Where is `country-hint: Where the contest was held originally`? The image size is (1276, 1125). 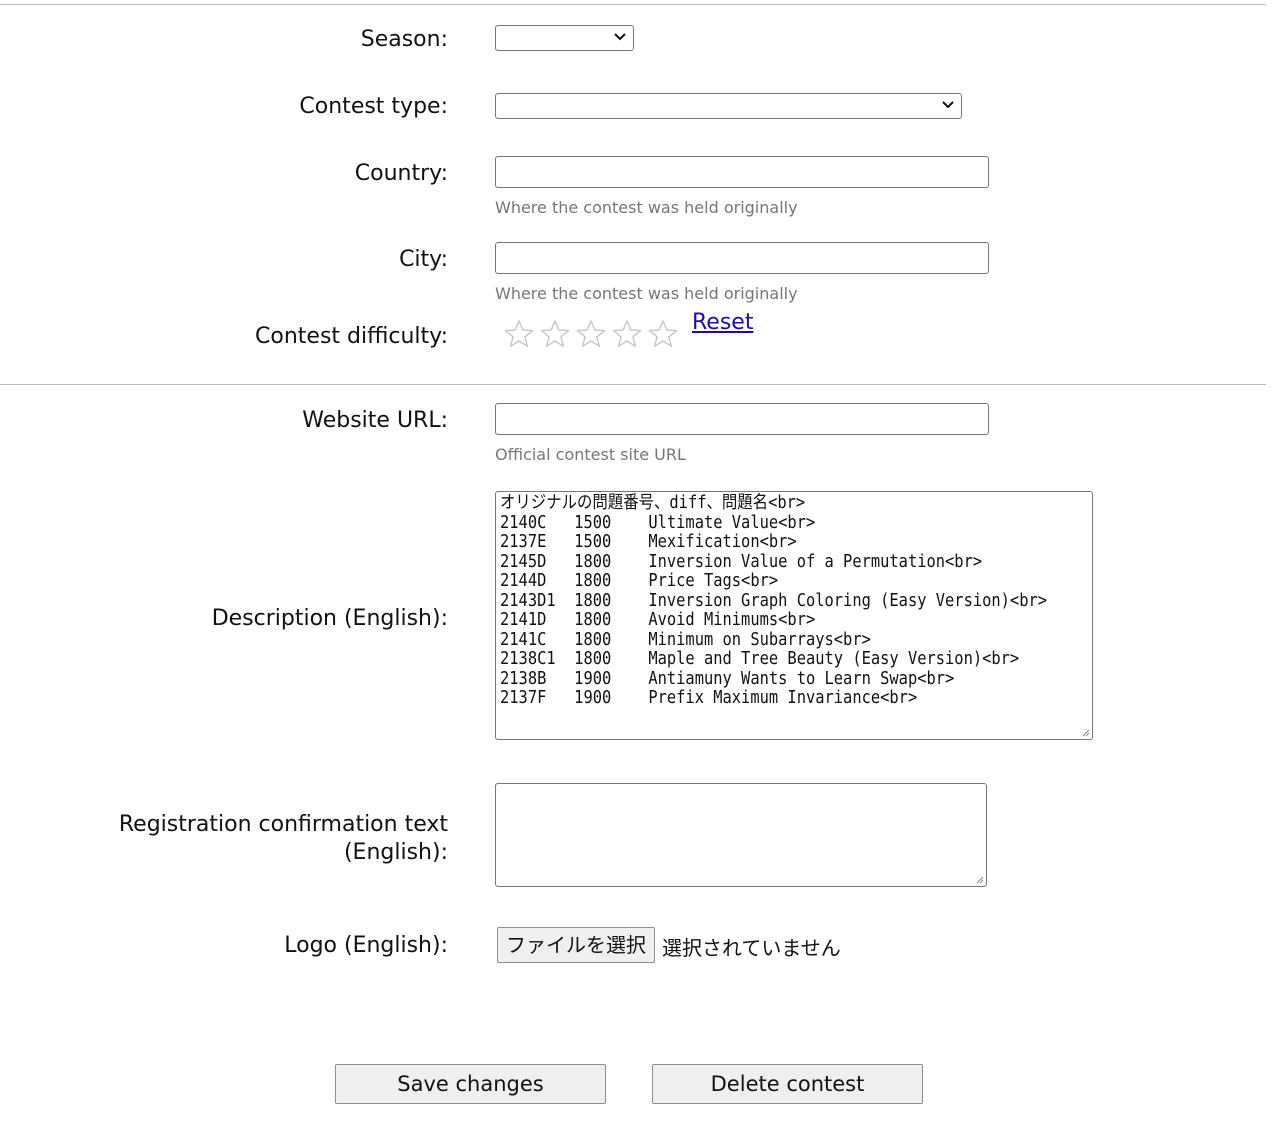
country-hint: Where the contest was held originally is located at coordinates (646, 207).